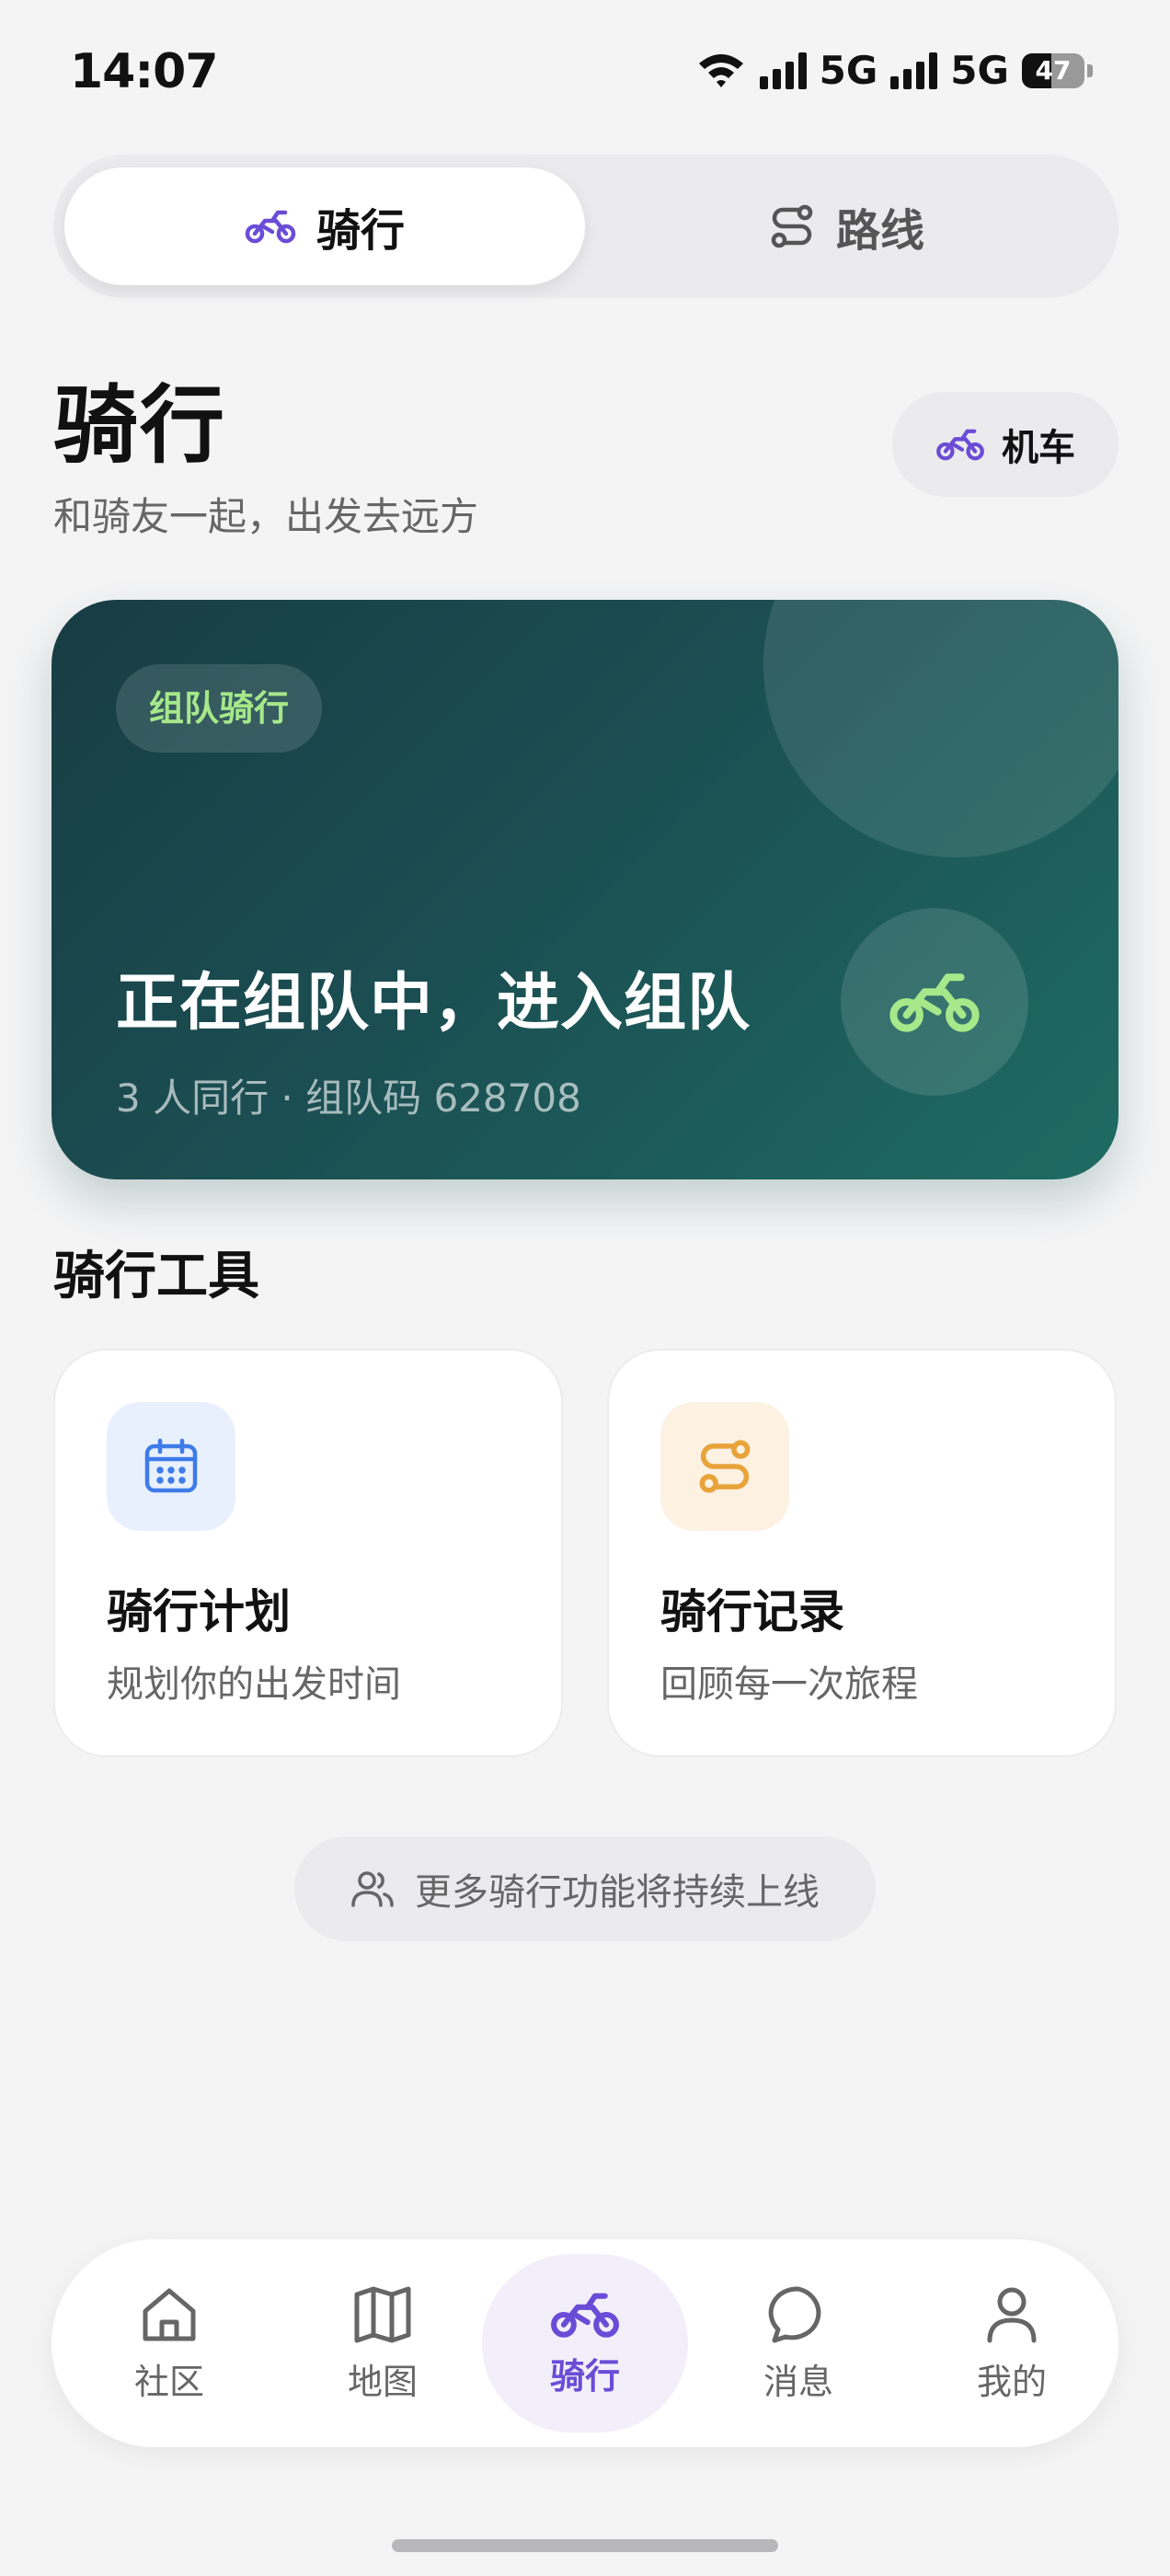  I want to click on nav-item-profile: 我的, so click(1011, 2343).